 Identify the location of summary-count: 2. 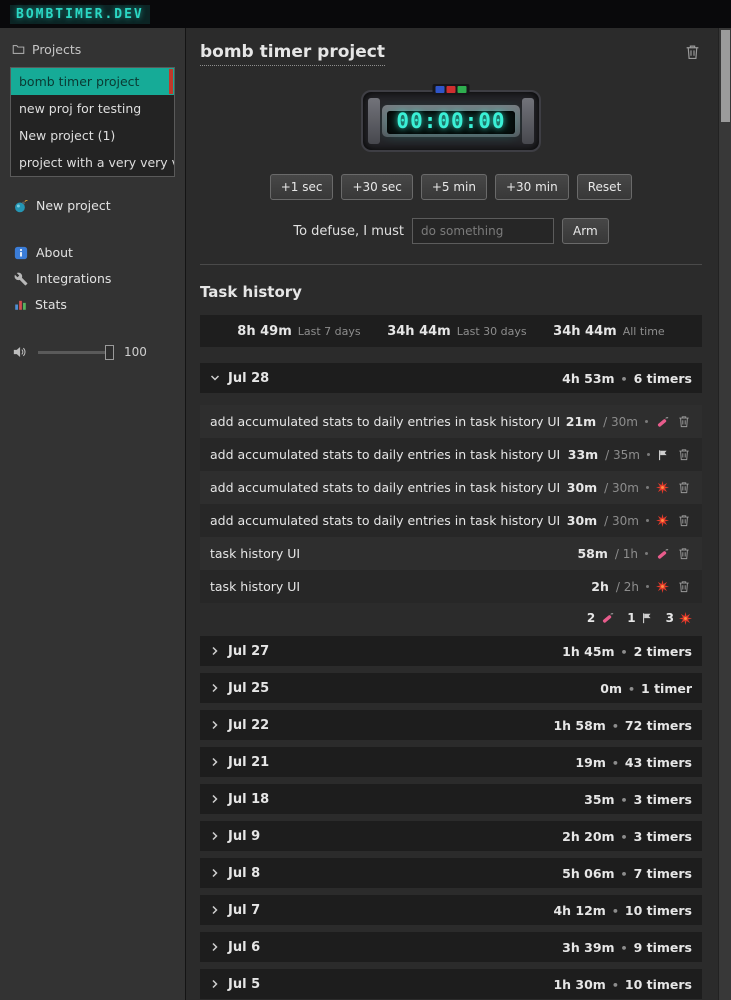
(591, 618).